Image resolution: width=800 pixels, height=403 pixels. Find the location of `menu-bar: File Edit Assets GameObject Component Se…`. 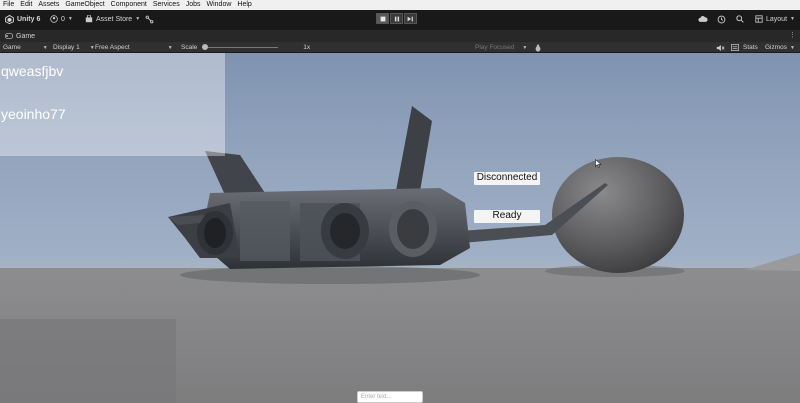

menu-bar: File Edit Assets GameObject Component Se… is located at coordinates (400, 5).